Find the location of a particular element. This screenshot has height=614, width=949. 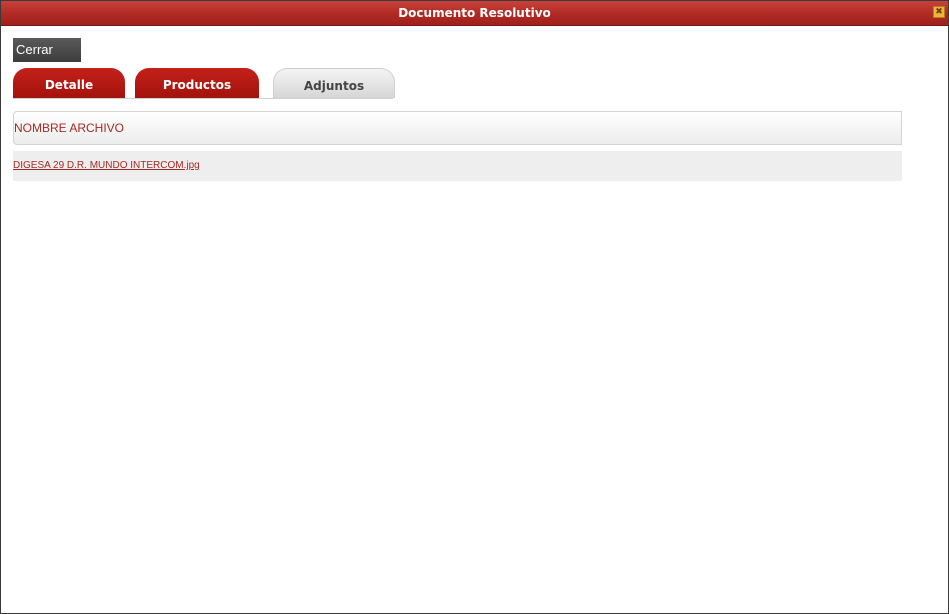

tab-underline is located at coordinates (203, 98).